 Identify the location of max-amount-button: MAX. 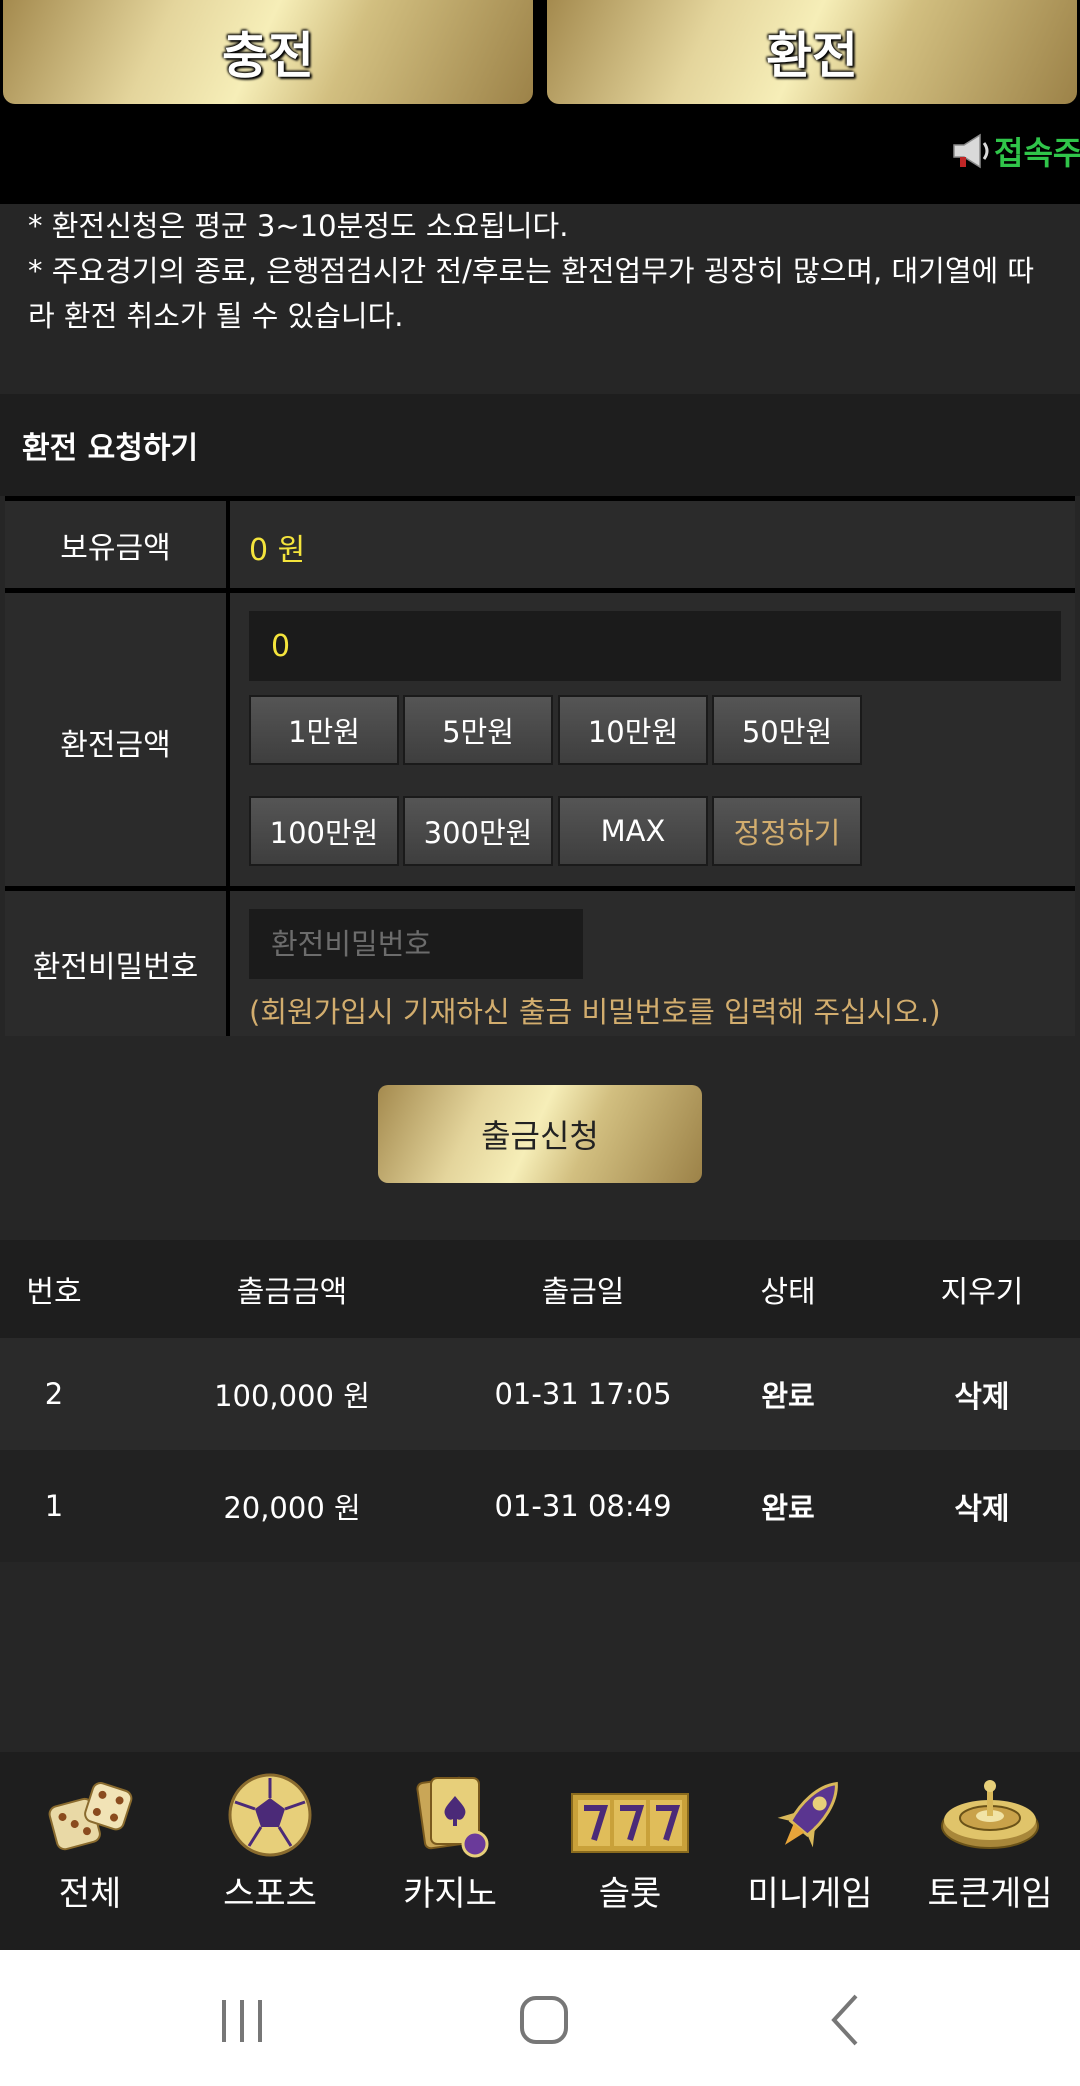
(633, 831).